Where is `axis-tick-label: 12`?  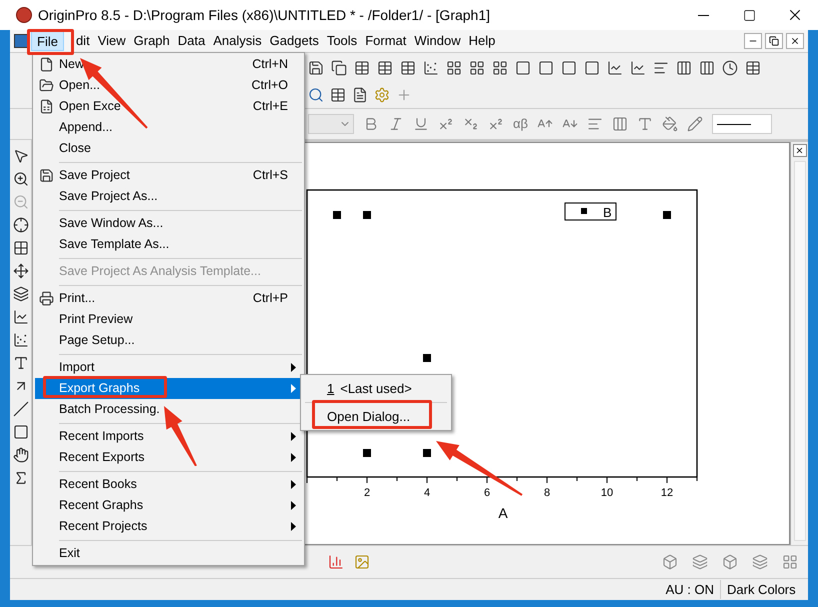 axis-tick-label: 12 is located at coordinates (667, 493).